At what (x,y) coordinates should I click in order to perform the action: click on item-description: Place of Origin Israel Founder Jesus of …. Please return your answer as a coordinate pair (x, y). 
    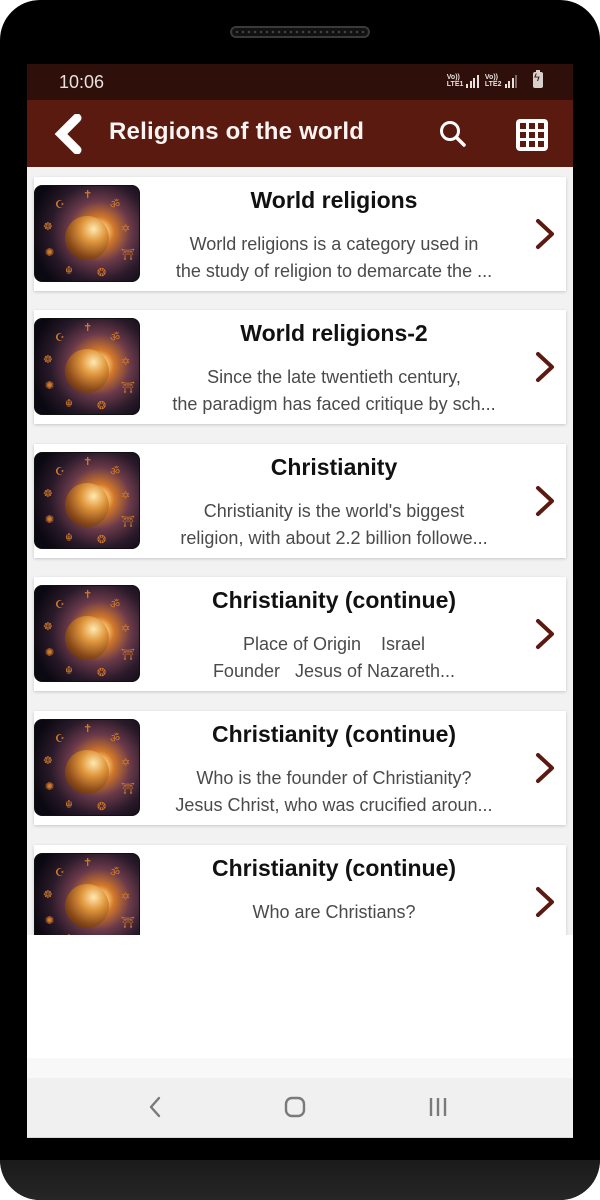
    Looking at the image, I should click on (334, 658).